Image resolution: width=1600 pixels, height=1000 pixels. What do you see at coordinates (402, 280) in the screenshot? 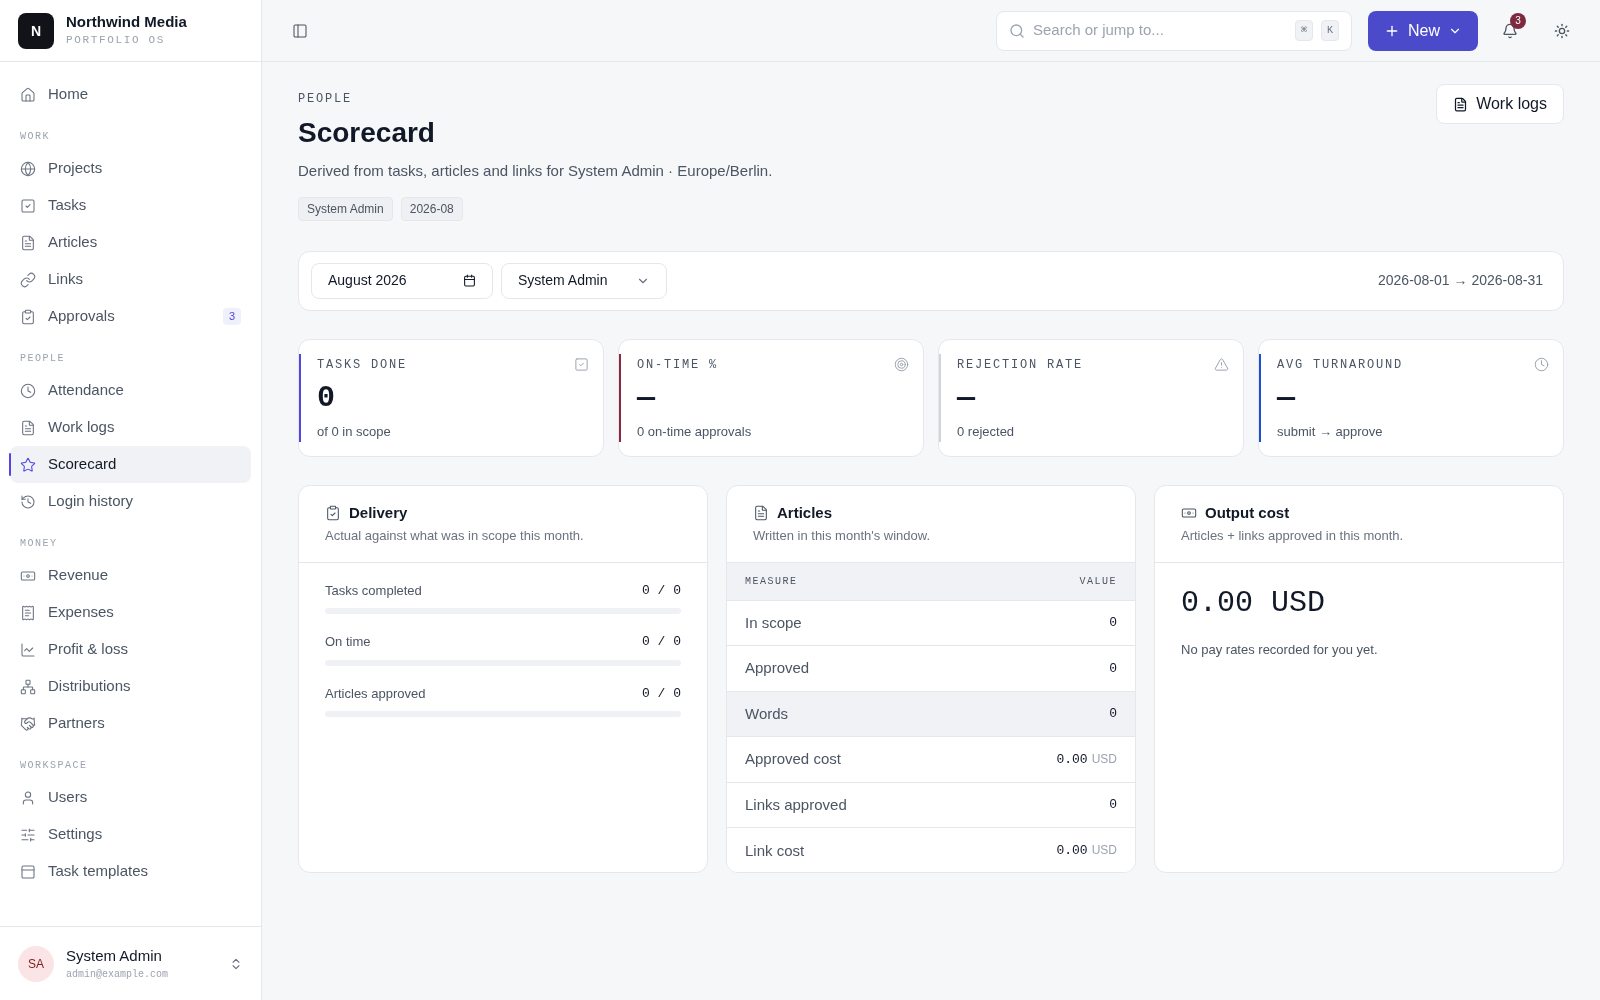
I see `month-picker: August 2026` at bounding box center [402, 280].